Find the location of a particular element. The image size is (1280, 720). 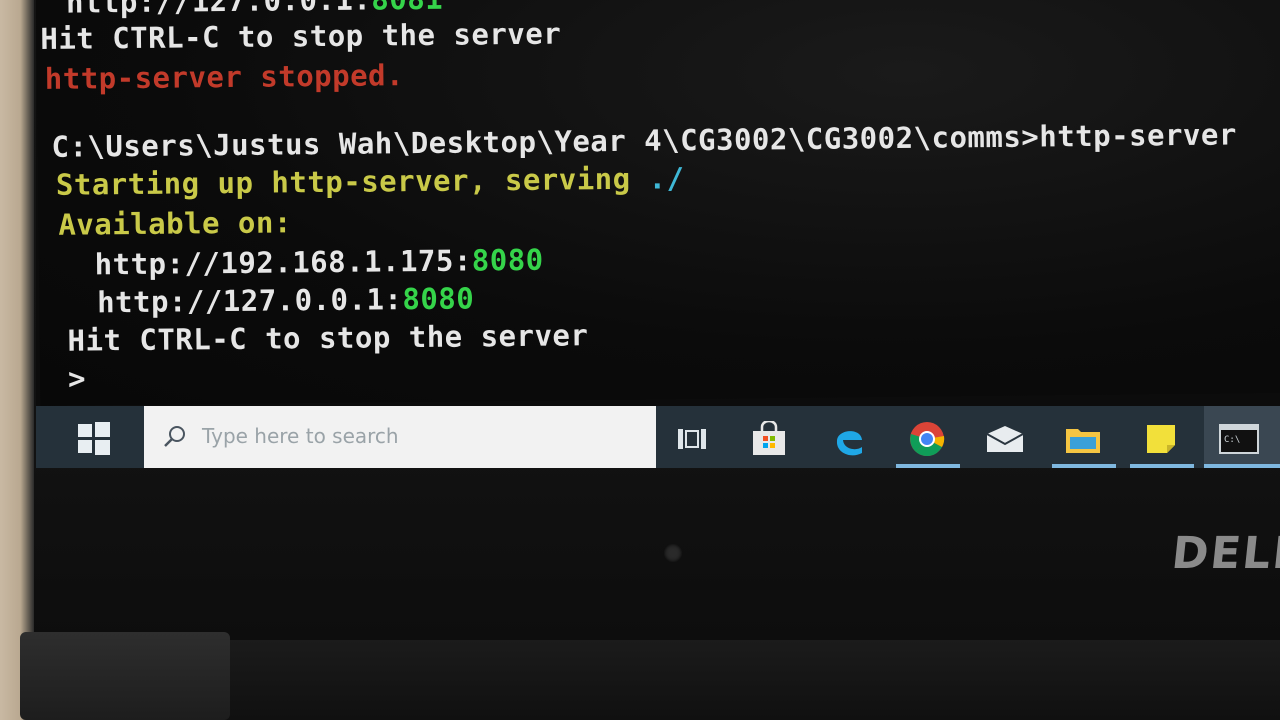

edge-icon is located at coordinates (849, 439).